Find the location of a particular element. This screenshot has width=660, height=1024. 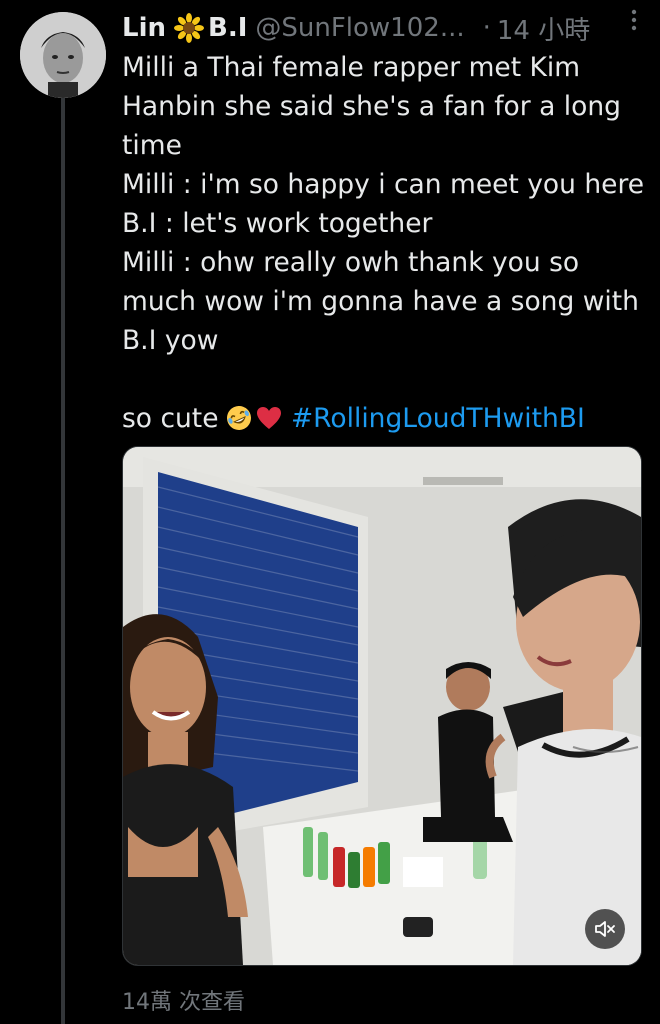

tweet-line: Hanbin she said she's a fan for a long is located at coordinates (371, 106).